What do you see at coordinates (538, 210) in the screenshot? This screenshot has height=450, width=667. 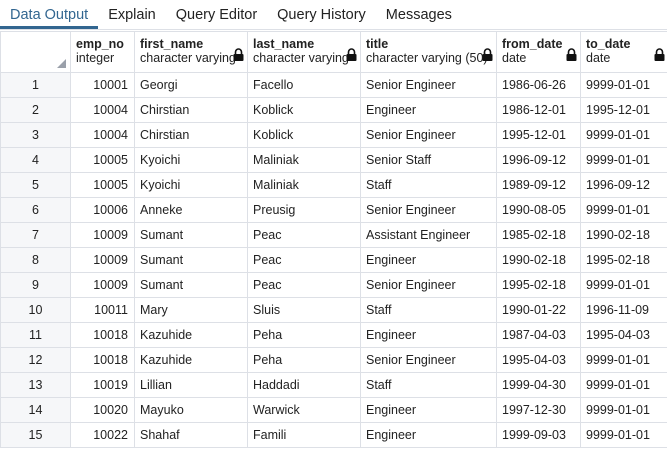 I see `cell-from-date: 1990-08-05` at bounding box center [538, 210].